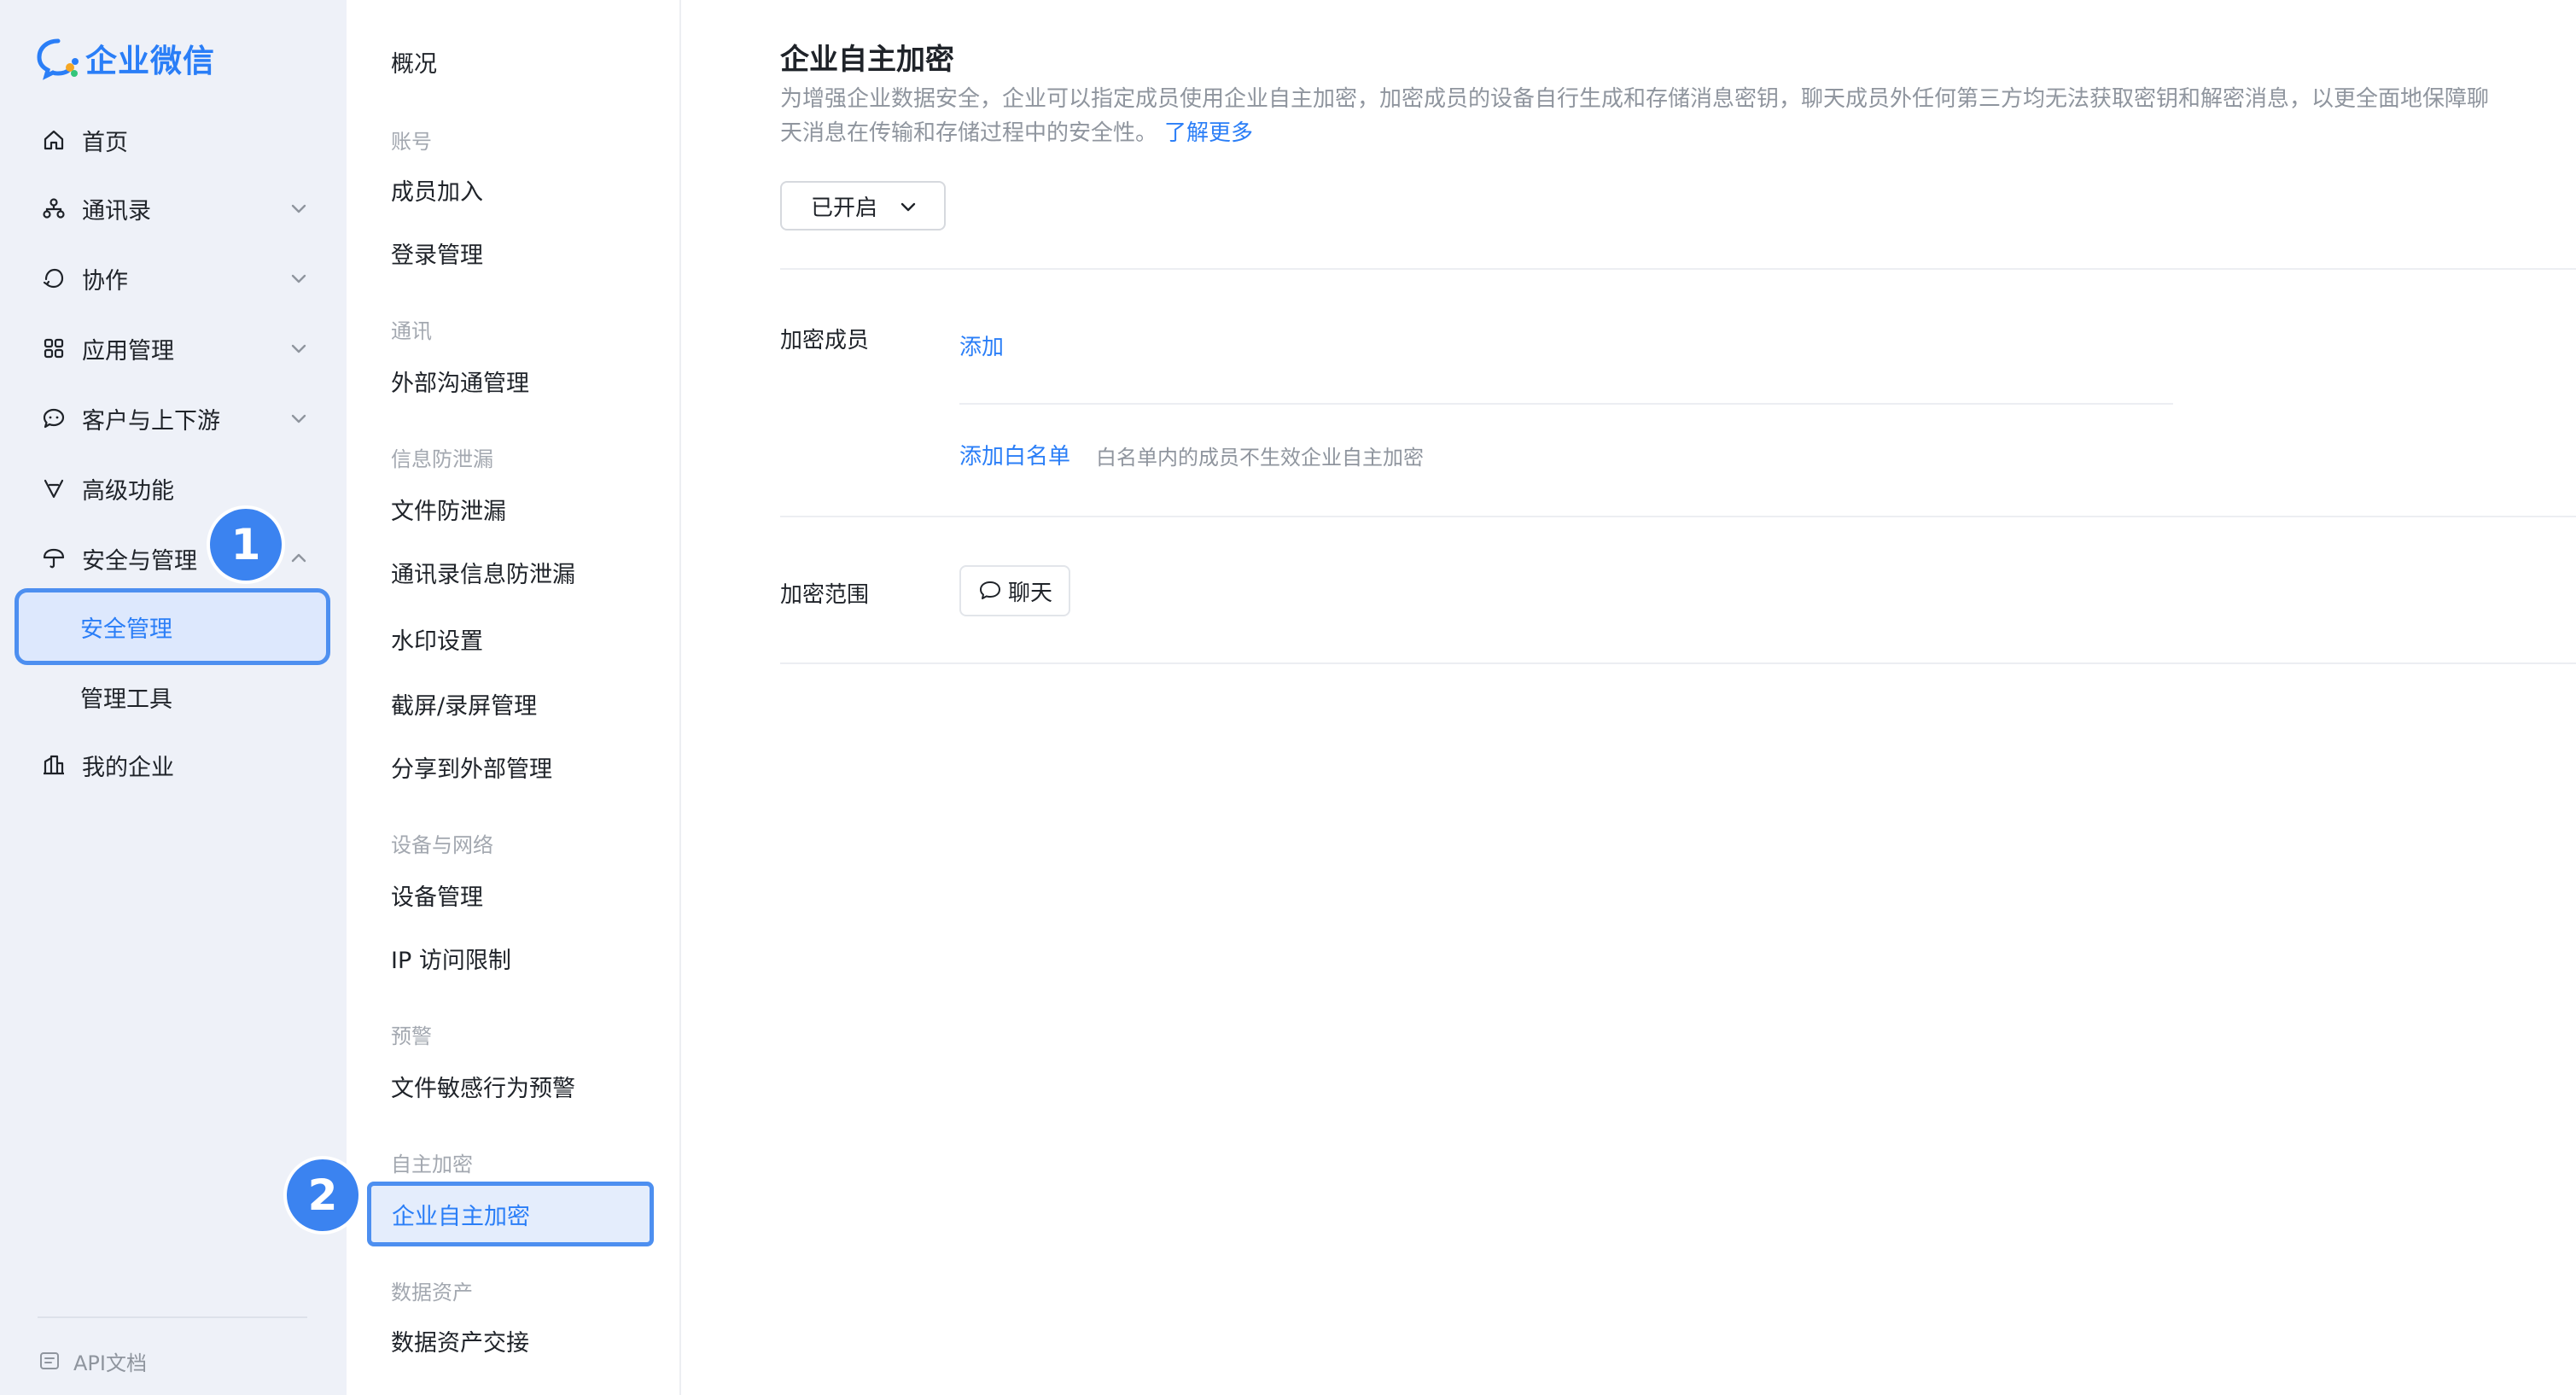 This screenshot has width=2576, height=1395. I want to click on add-whitelist-link: 添加白名单, so click(1014, 454).